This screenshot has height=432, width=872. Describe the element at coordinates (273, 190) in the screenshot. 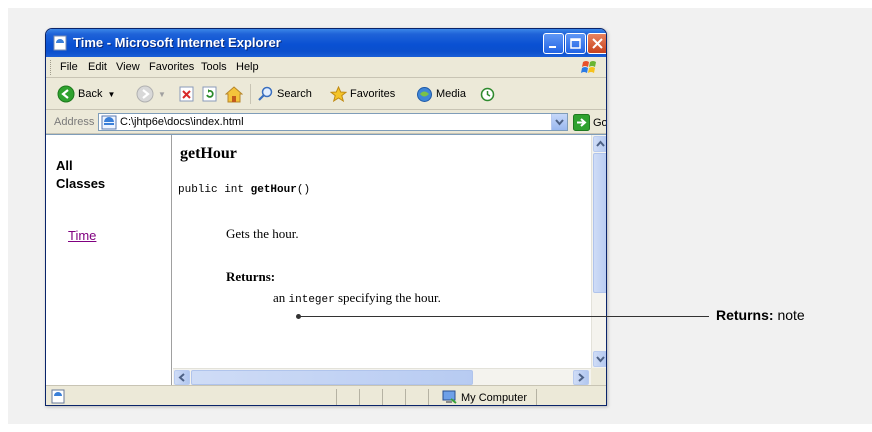

I see `signature-method: getHour` at that location.